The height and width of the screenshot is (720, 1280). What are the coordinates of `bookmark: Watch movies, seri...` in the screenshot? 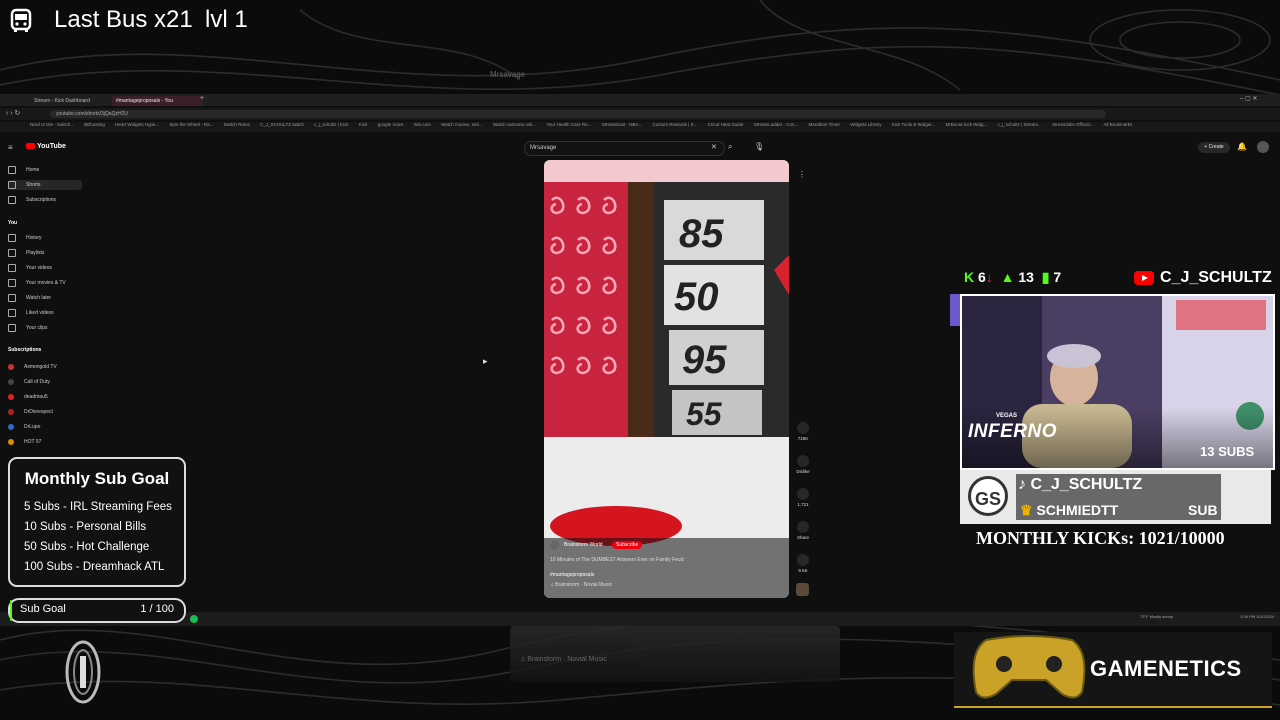 It's located at (462, 124).